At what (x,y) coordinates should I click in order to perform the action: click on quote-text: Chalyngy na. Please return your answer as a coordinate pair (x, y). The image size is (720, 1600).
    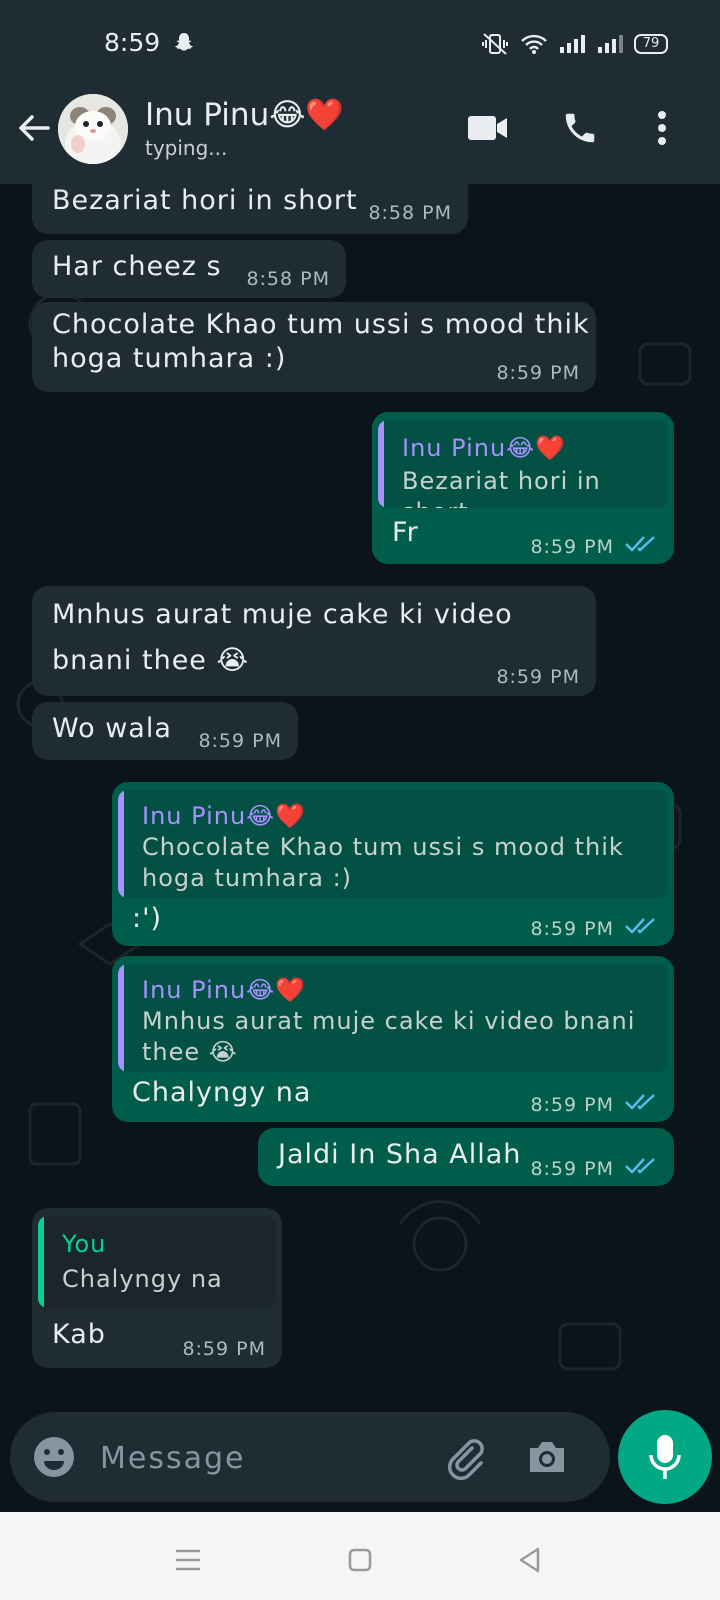
    Looking at the image, I should click on (142, 1279).